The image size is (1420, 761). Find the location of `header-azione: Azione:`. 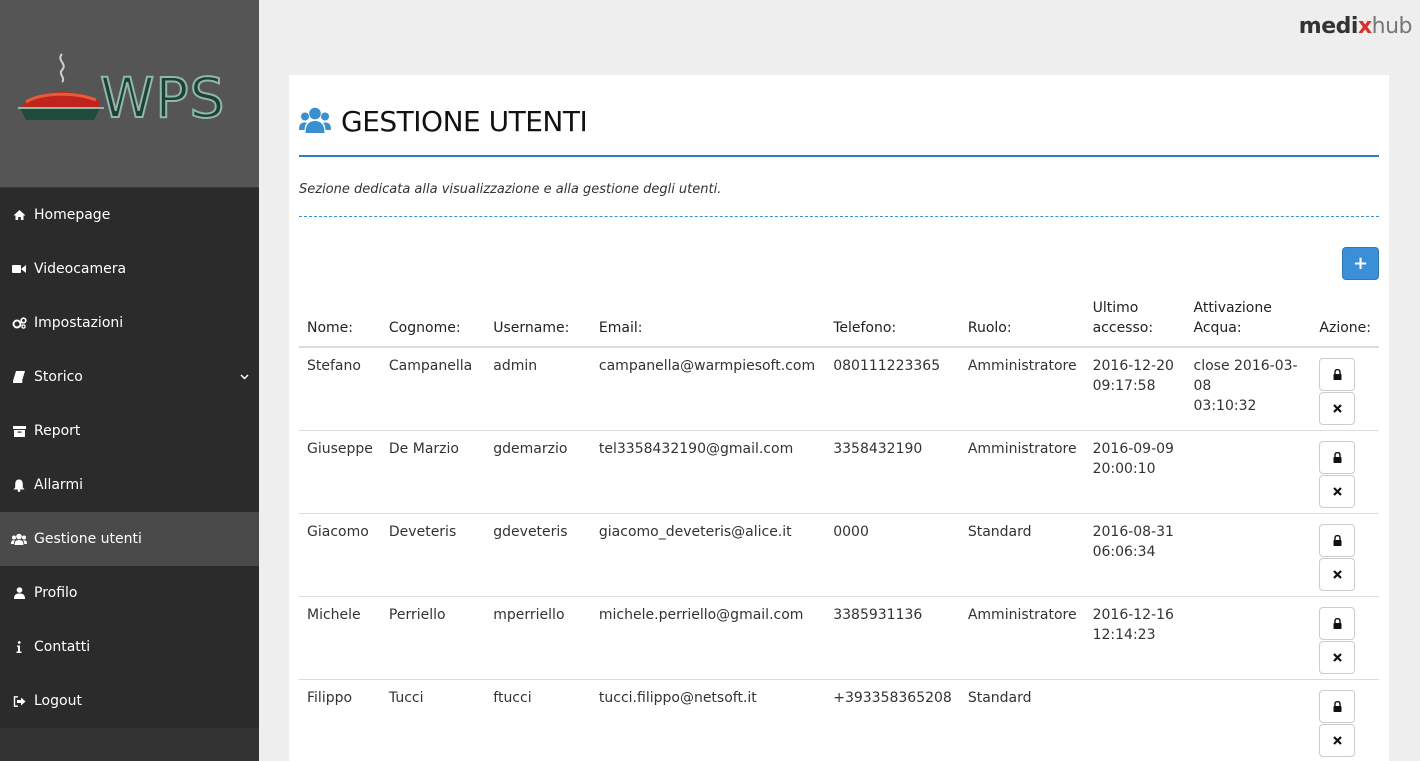

header-azione: Azione: is located at coordinates (1345, 321).